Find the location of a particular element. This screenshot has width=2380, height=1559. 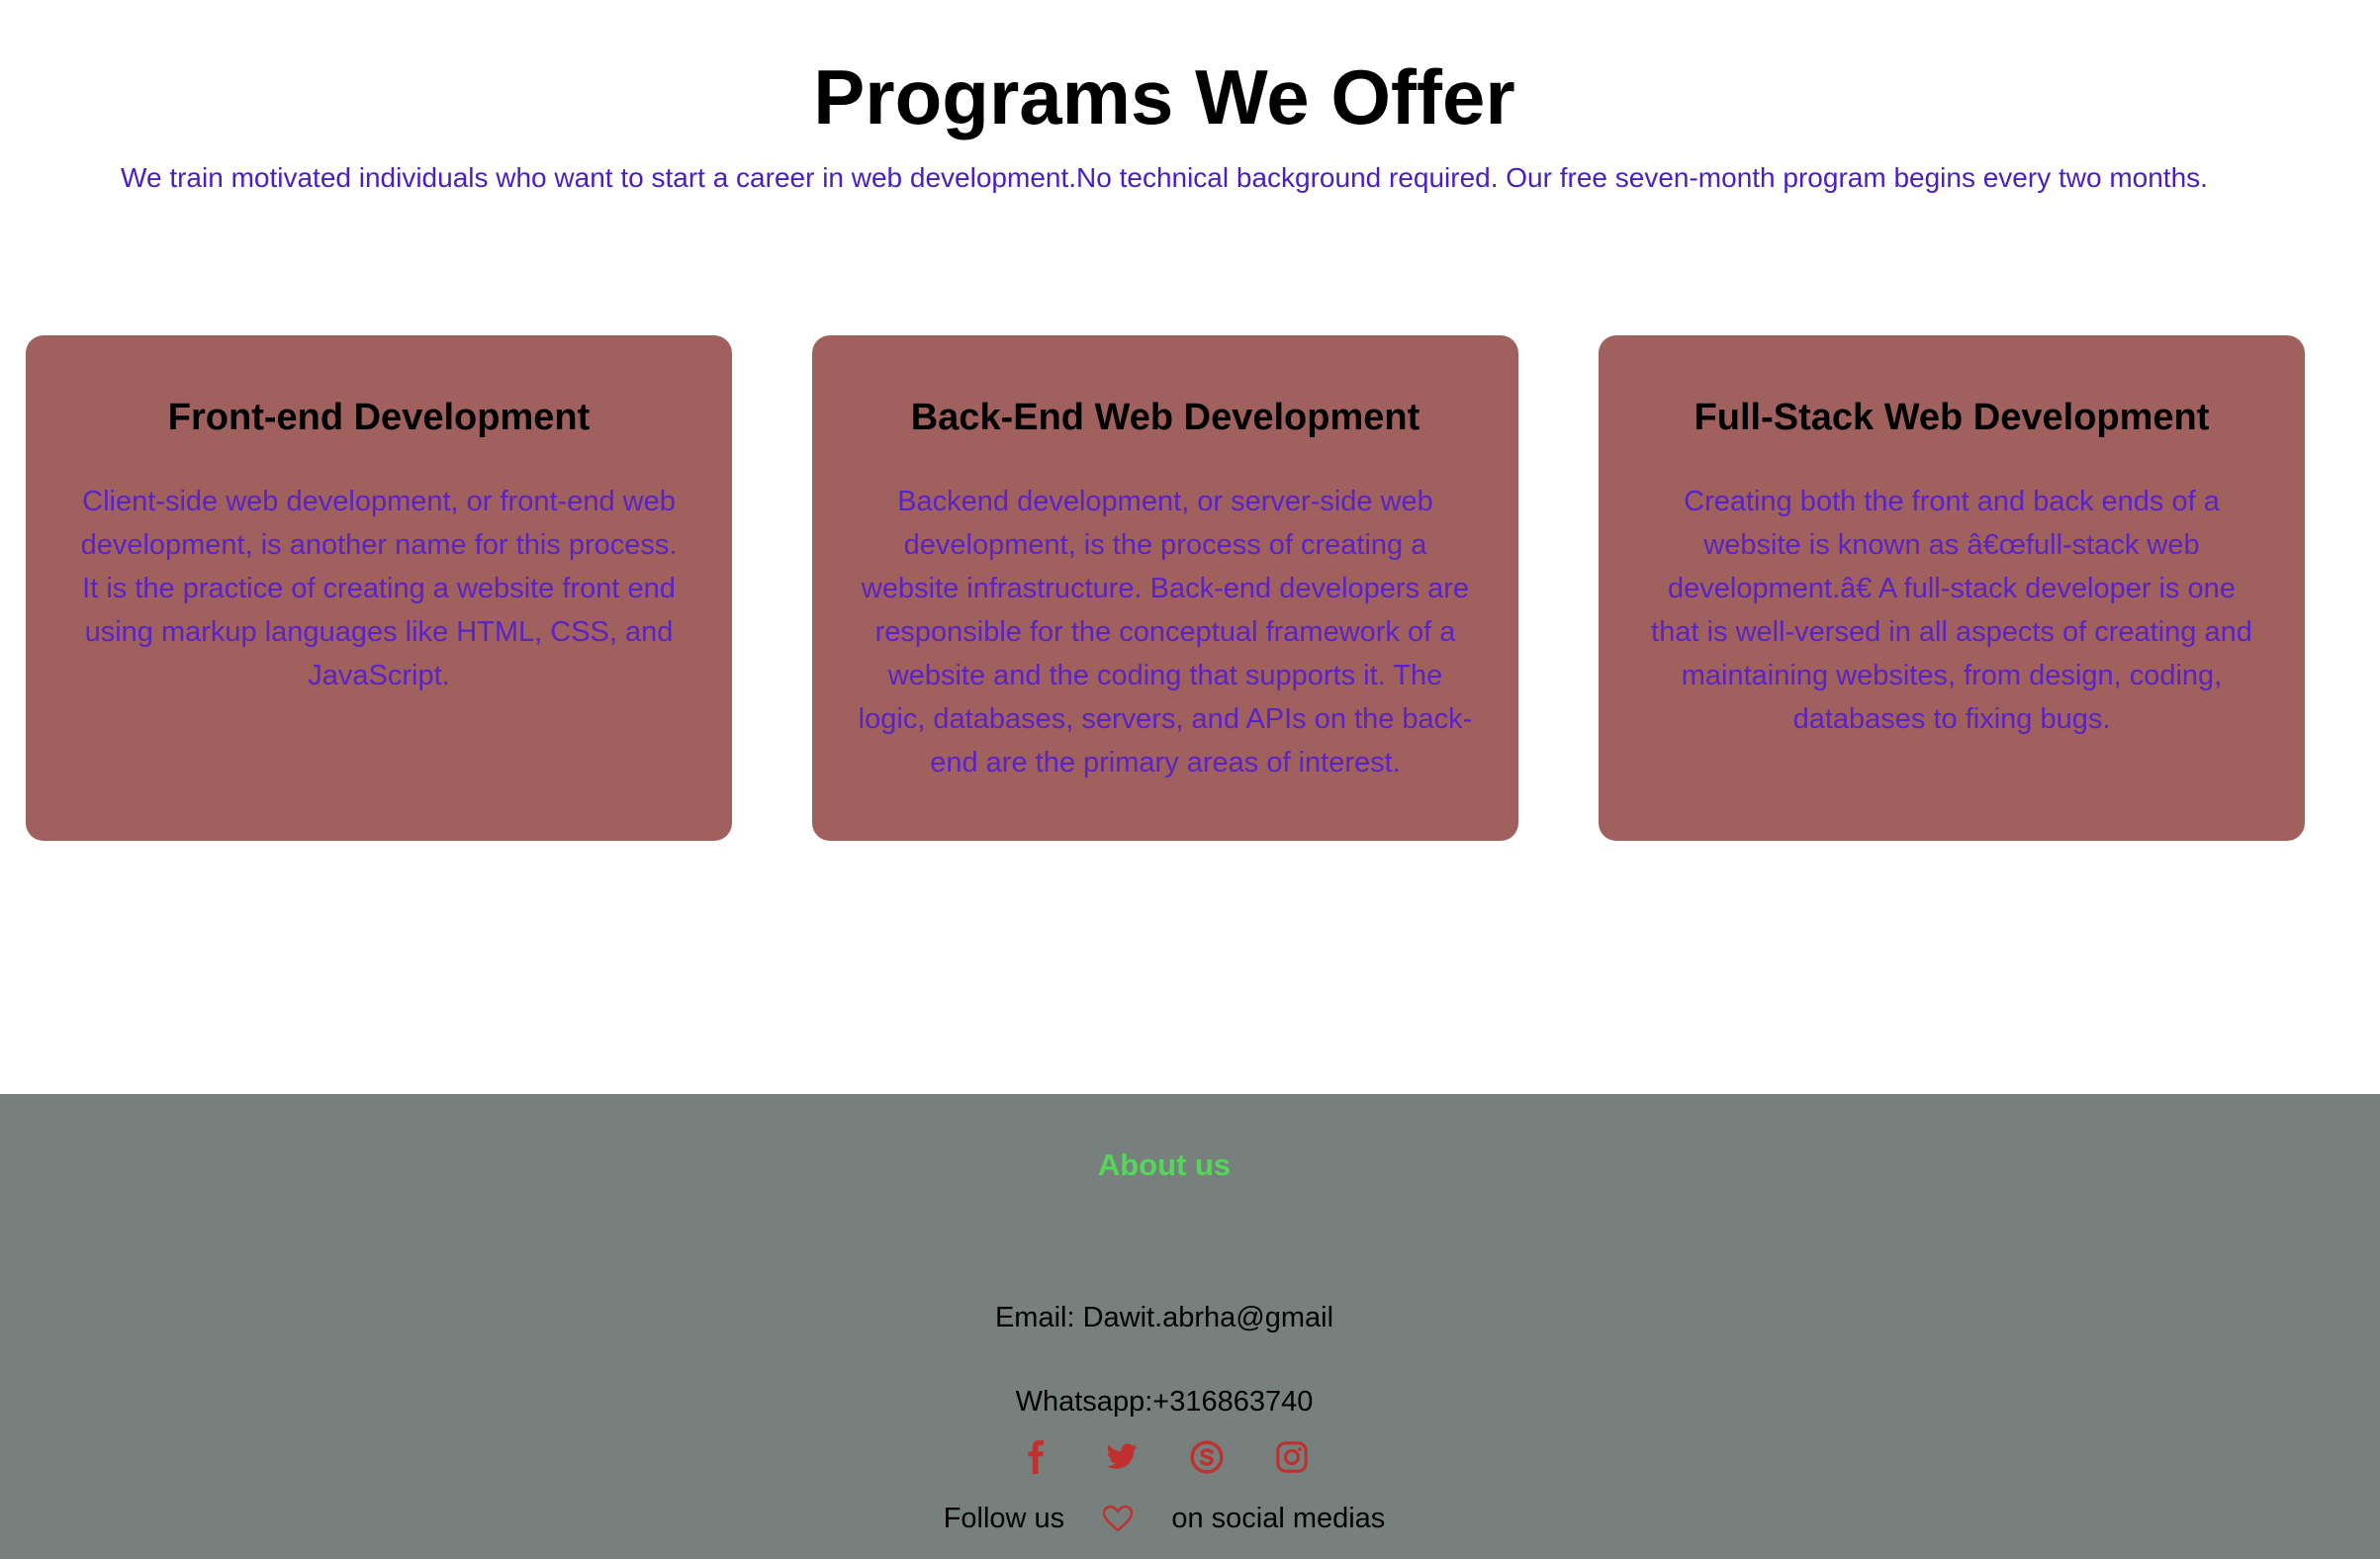

card-title: Front-end Development is located at coordinates (379, 417).